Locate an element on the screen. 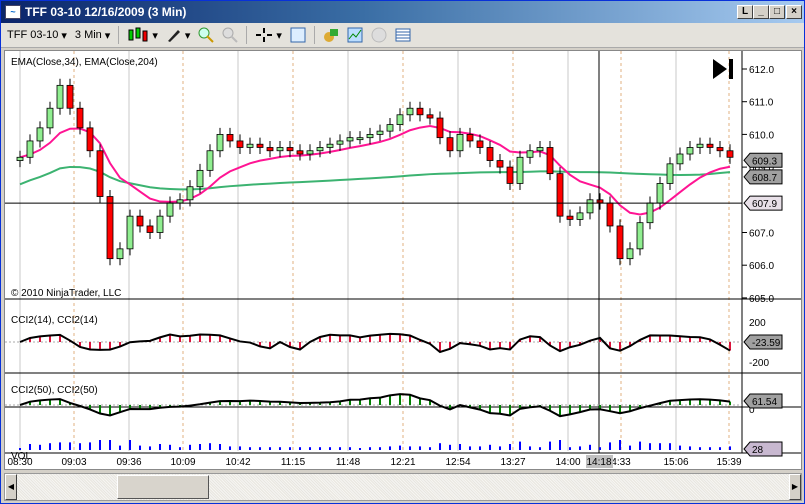  chart-icon is located at coordinates (355, 35).